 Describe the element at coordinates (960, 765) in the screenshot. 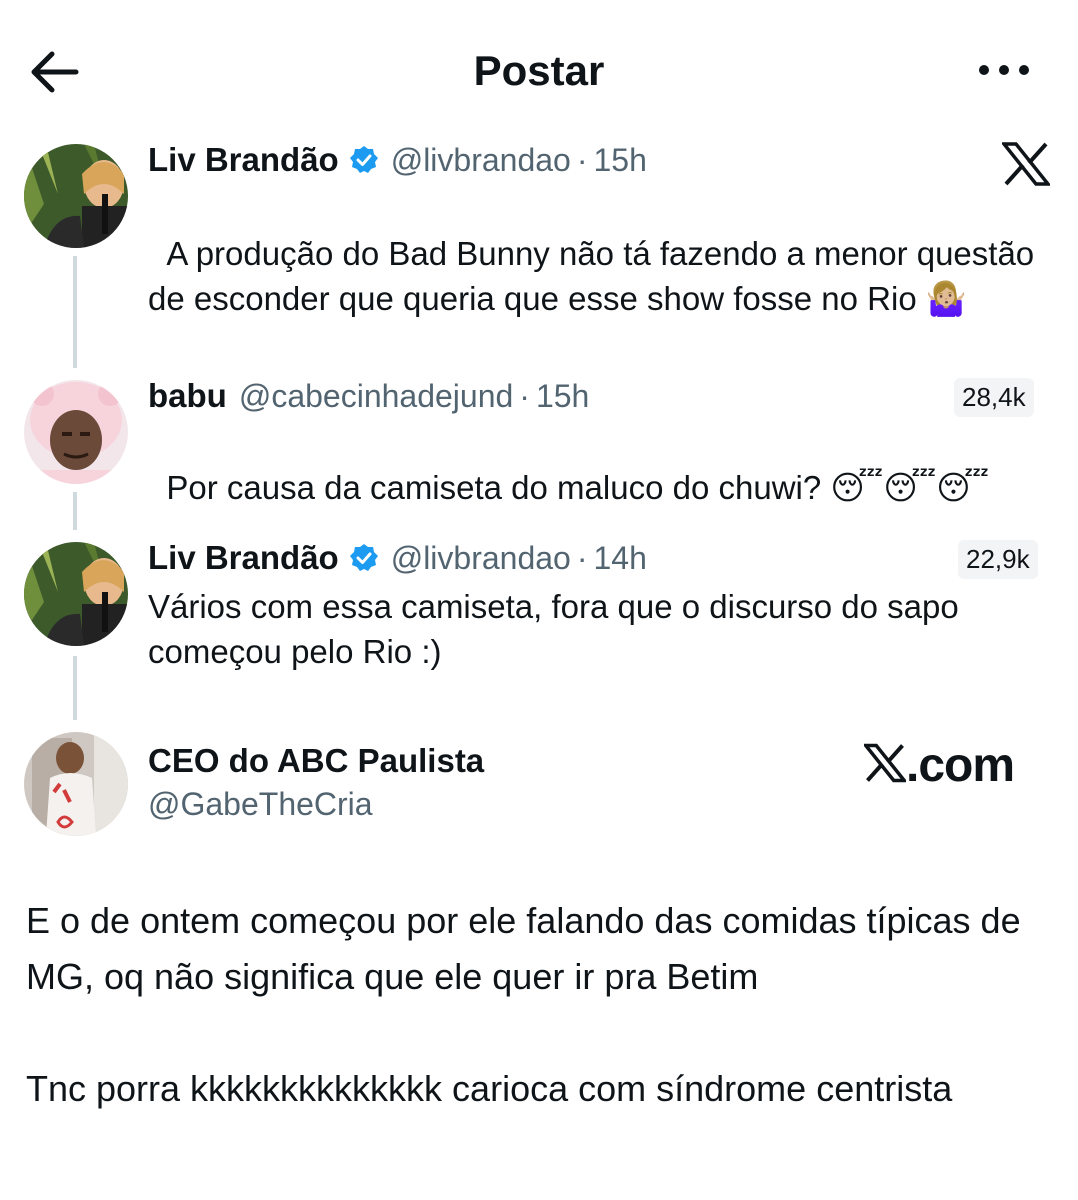

I see `watermark-text: .com` at that location.